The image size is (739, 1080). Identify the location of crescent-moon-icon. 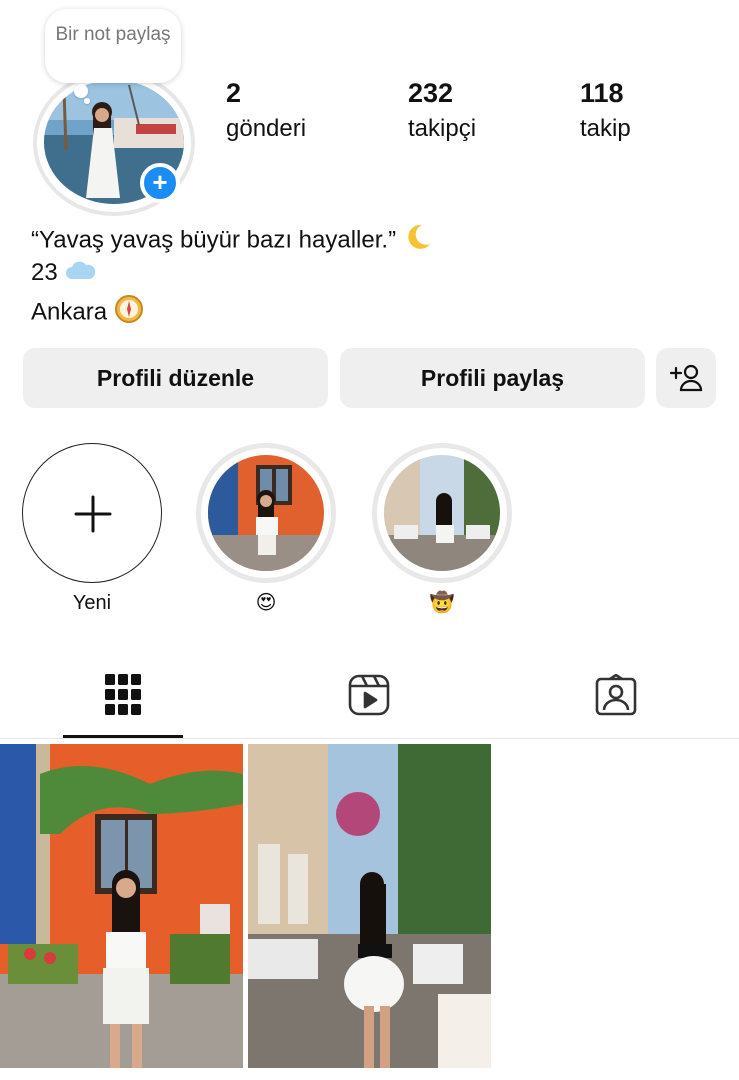
(418, 241).